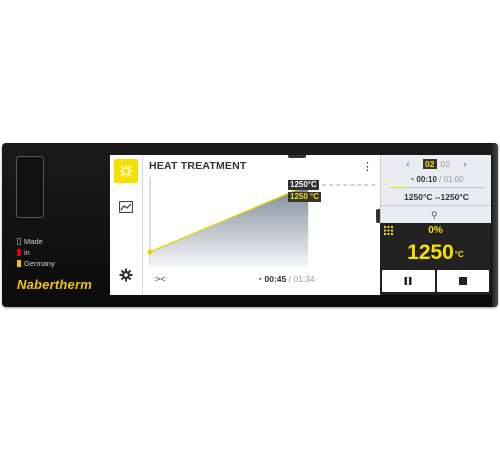 The height and width of the screenshot is (450, 500). I want to click on segment-elapsed: 00:10, so click(426, 179).